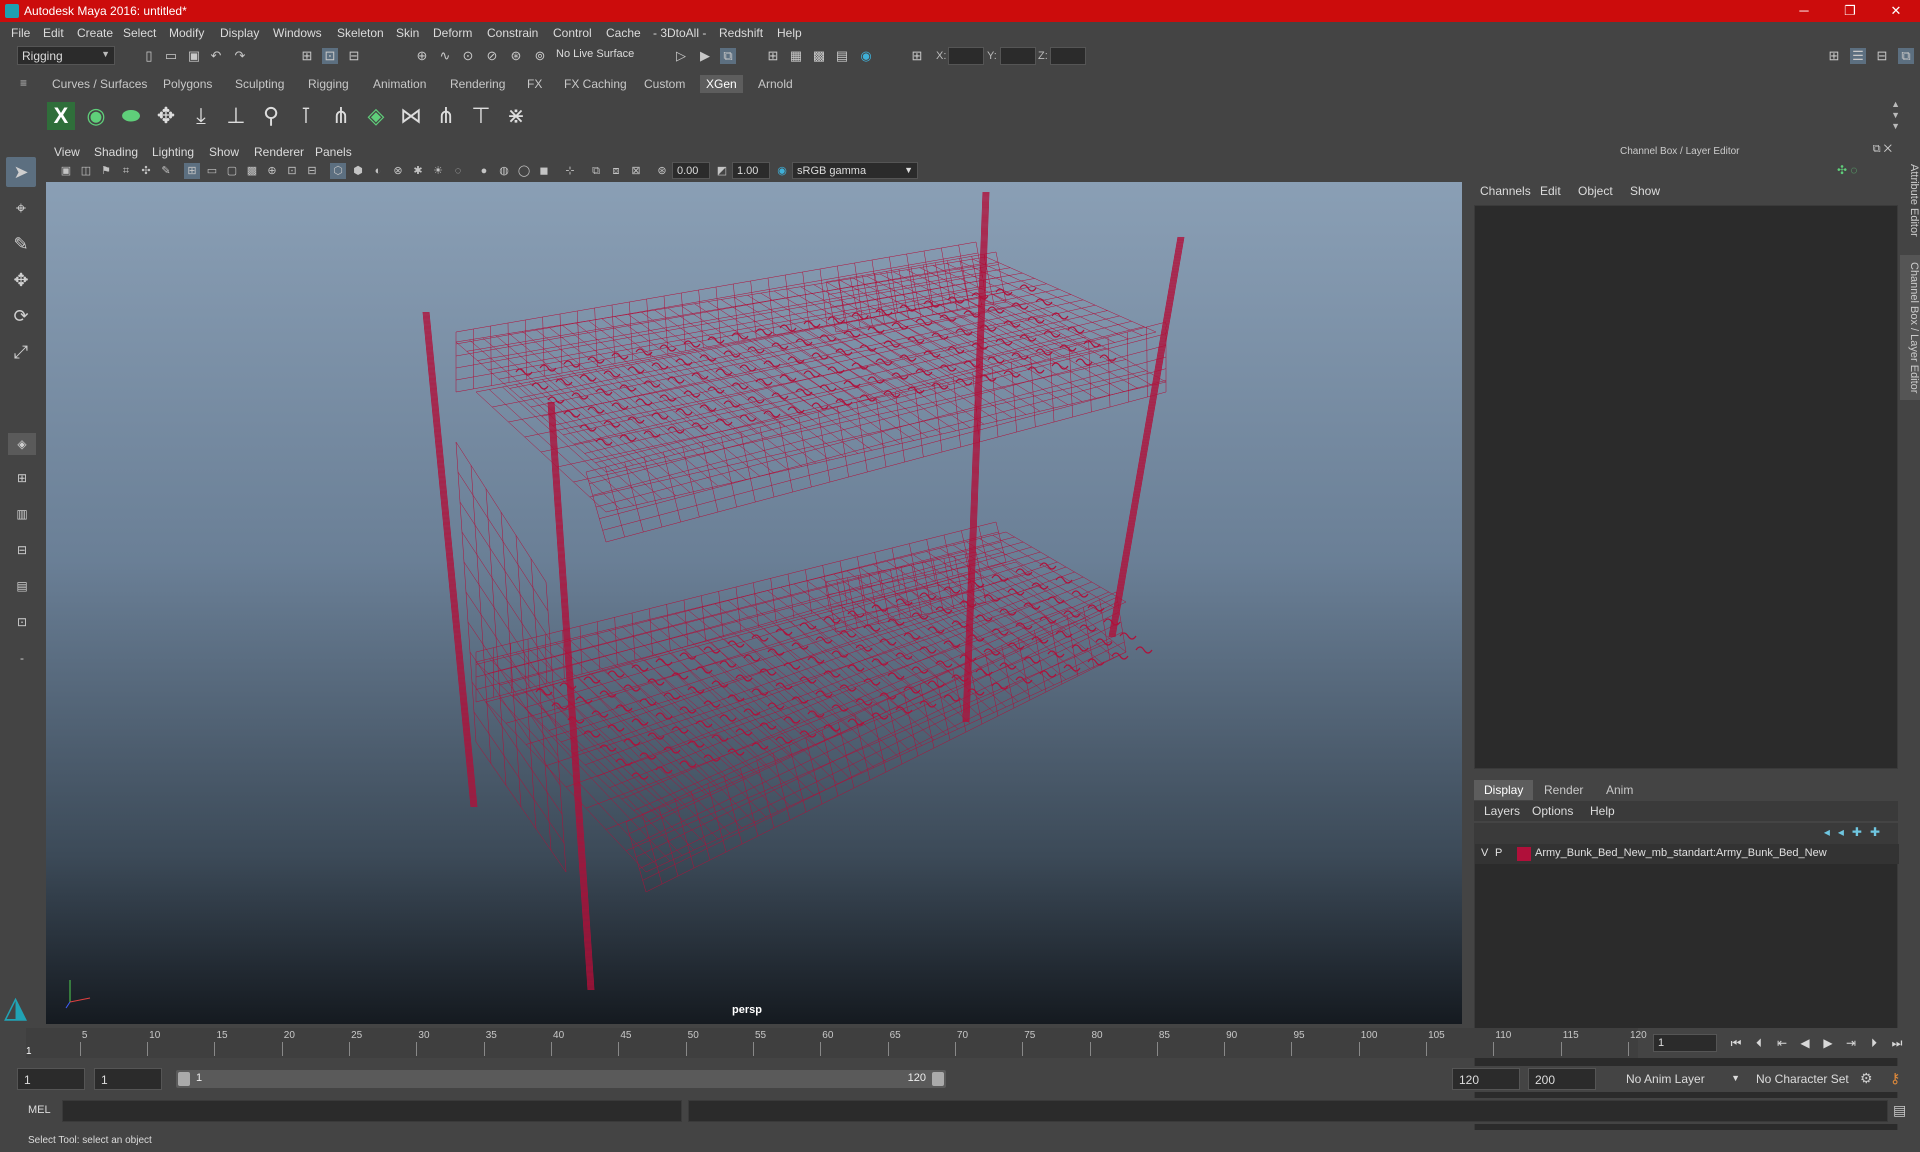  What do you see at coordinates (21, 244) in the screenshot?
I see `paint-select-tool-icon: ✎` at bounding box center [21, 244].